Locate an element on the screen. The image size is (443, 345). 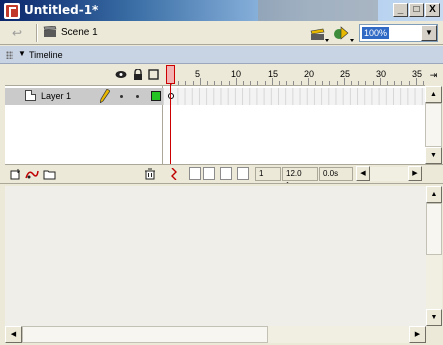
collapse-triangle-icon: ▼ is located at coordinates (22, 53).